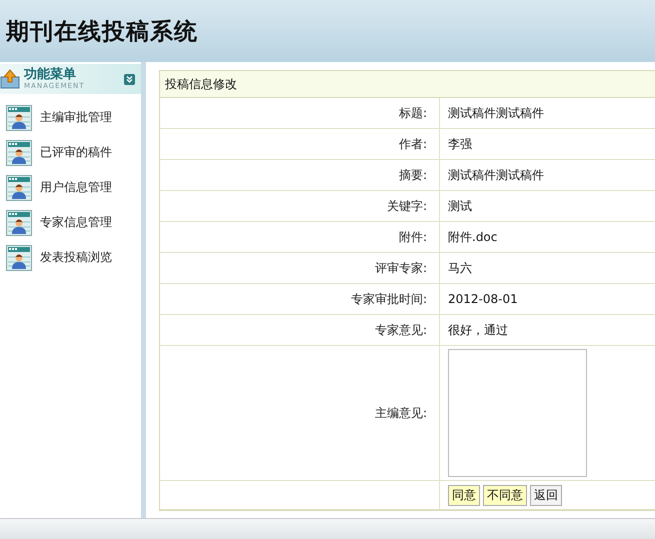 The width and height of the screenshot is (655, 539). I want to click on form-button: 返回, so click(546, 495).